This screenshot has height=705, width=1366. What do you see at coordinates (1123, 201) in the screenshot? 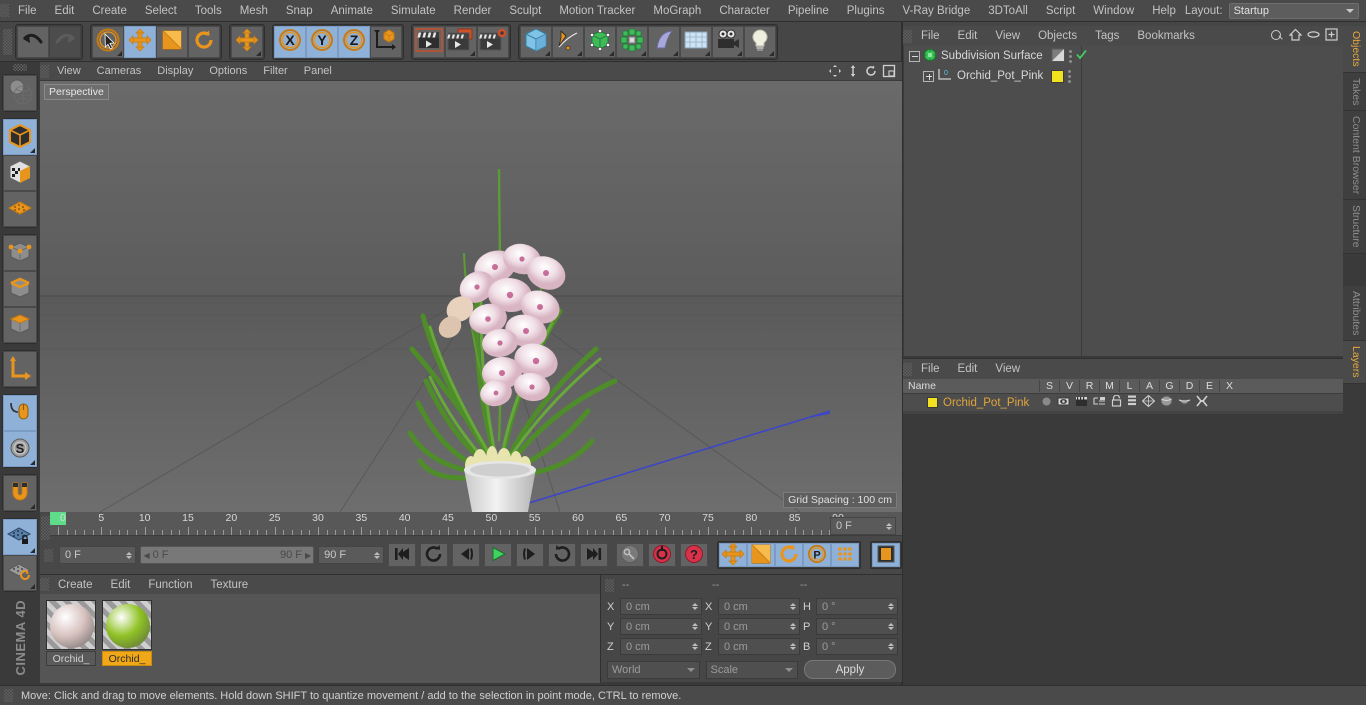
I see `object-tree: Subdivision Surface 0 Orchid_Pot_Pink` at bounding box center [1123, 201].